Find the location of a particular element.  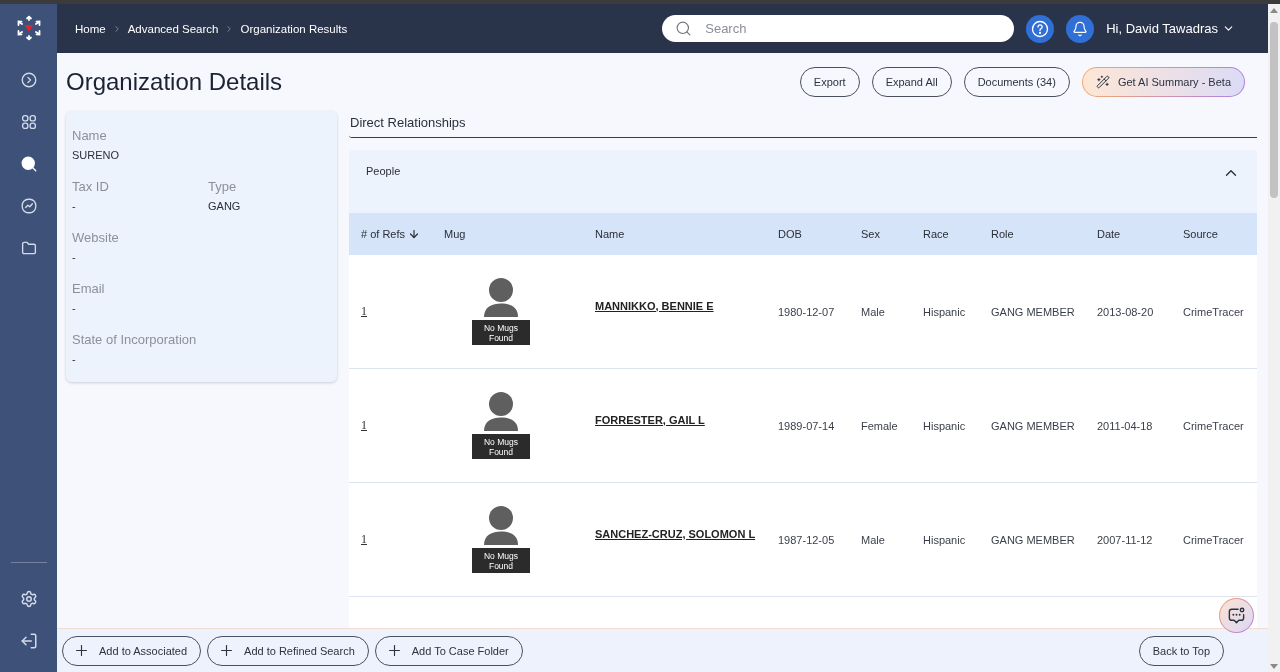

notifications-button is located at coordinates (1080, 28).